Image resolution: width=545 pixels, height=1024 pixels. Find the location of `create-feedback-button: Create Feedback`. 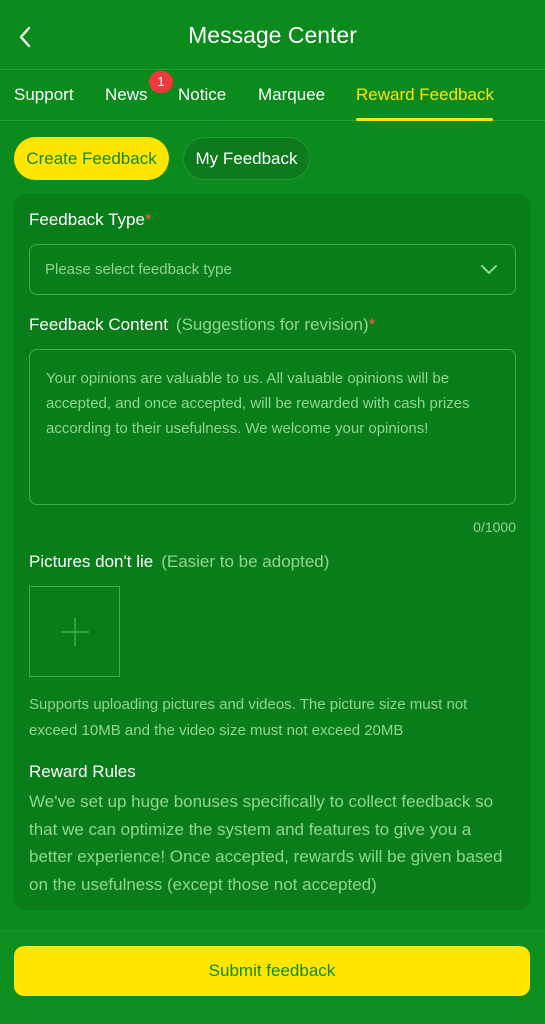

create-feedback-button: Create Feedback is located at coordinates (91, 158).